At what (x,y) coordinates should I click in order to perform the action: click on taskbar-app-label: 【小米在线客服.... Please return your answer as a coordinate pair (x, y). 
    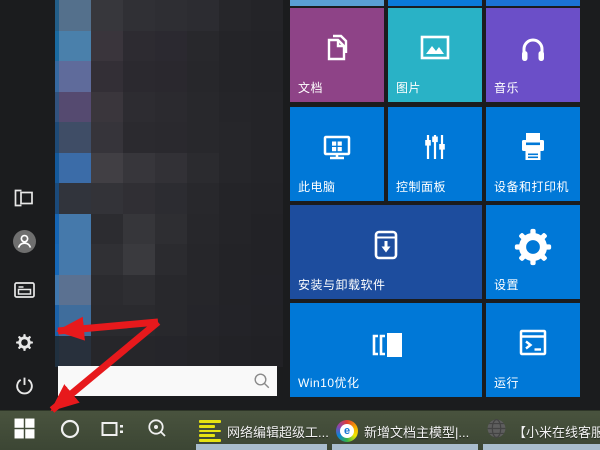
    Looking at the image, I should click on (556, 432).